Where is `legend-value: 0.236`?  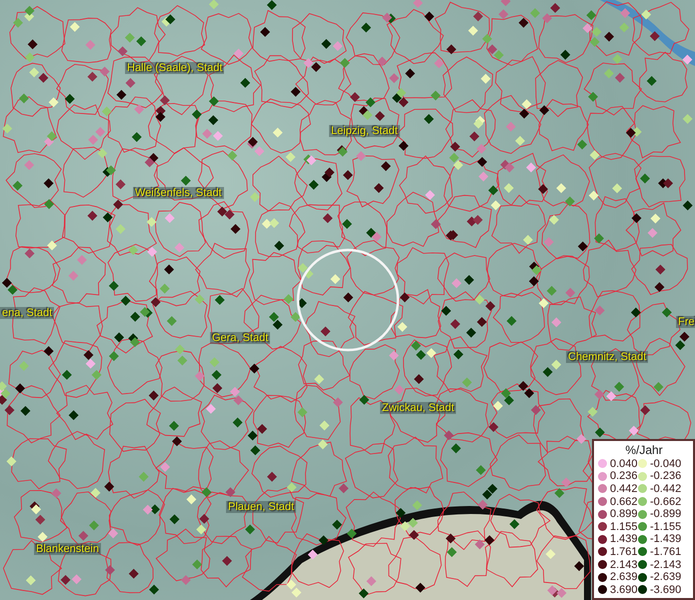 legend-value: 0.236 is located at coordinates (624, 476).